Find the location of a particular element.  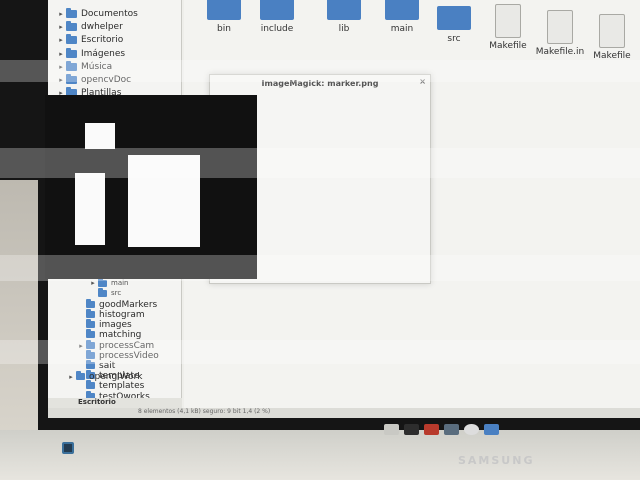

file-item-main: main is located at coordinates (402, 17).